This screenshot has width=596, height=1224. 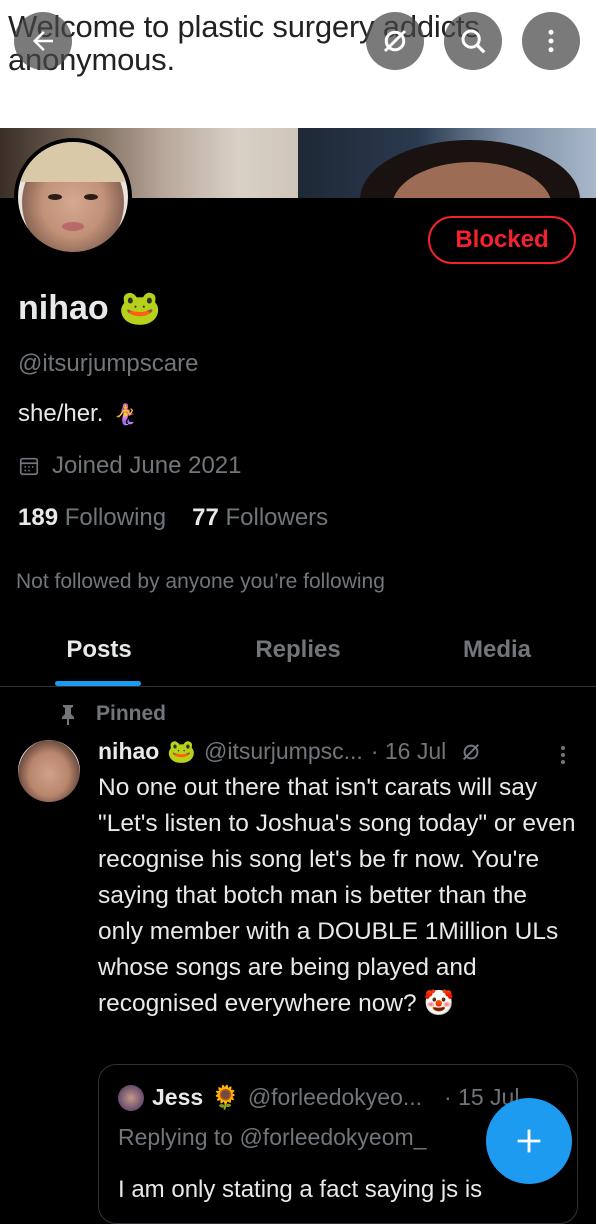 I want to click on followers-label: Followers, so click(x=277, y=517).